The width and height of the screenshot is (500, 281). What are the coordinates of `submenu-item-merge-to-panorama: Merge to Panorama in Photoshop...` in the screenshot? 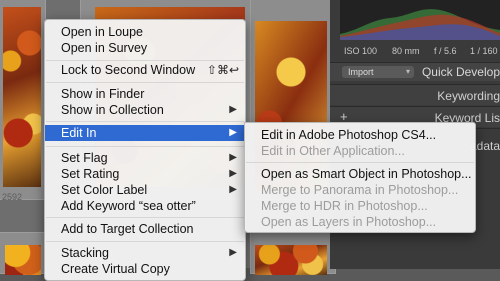 It's located at (360, 190).